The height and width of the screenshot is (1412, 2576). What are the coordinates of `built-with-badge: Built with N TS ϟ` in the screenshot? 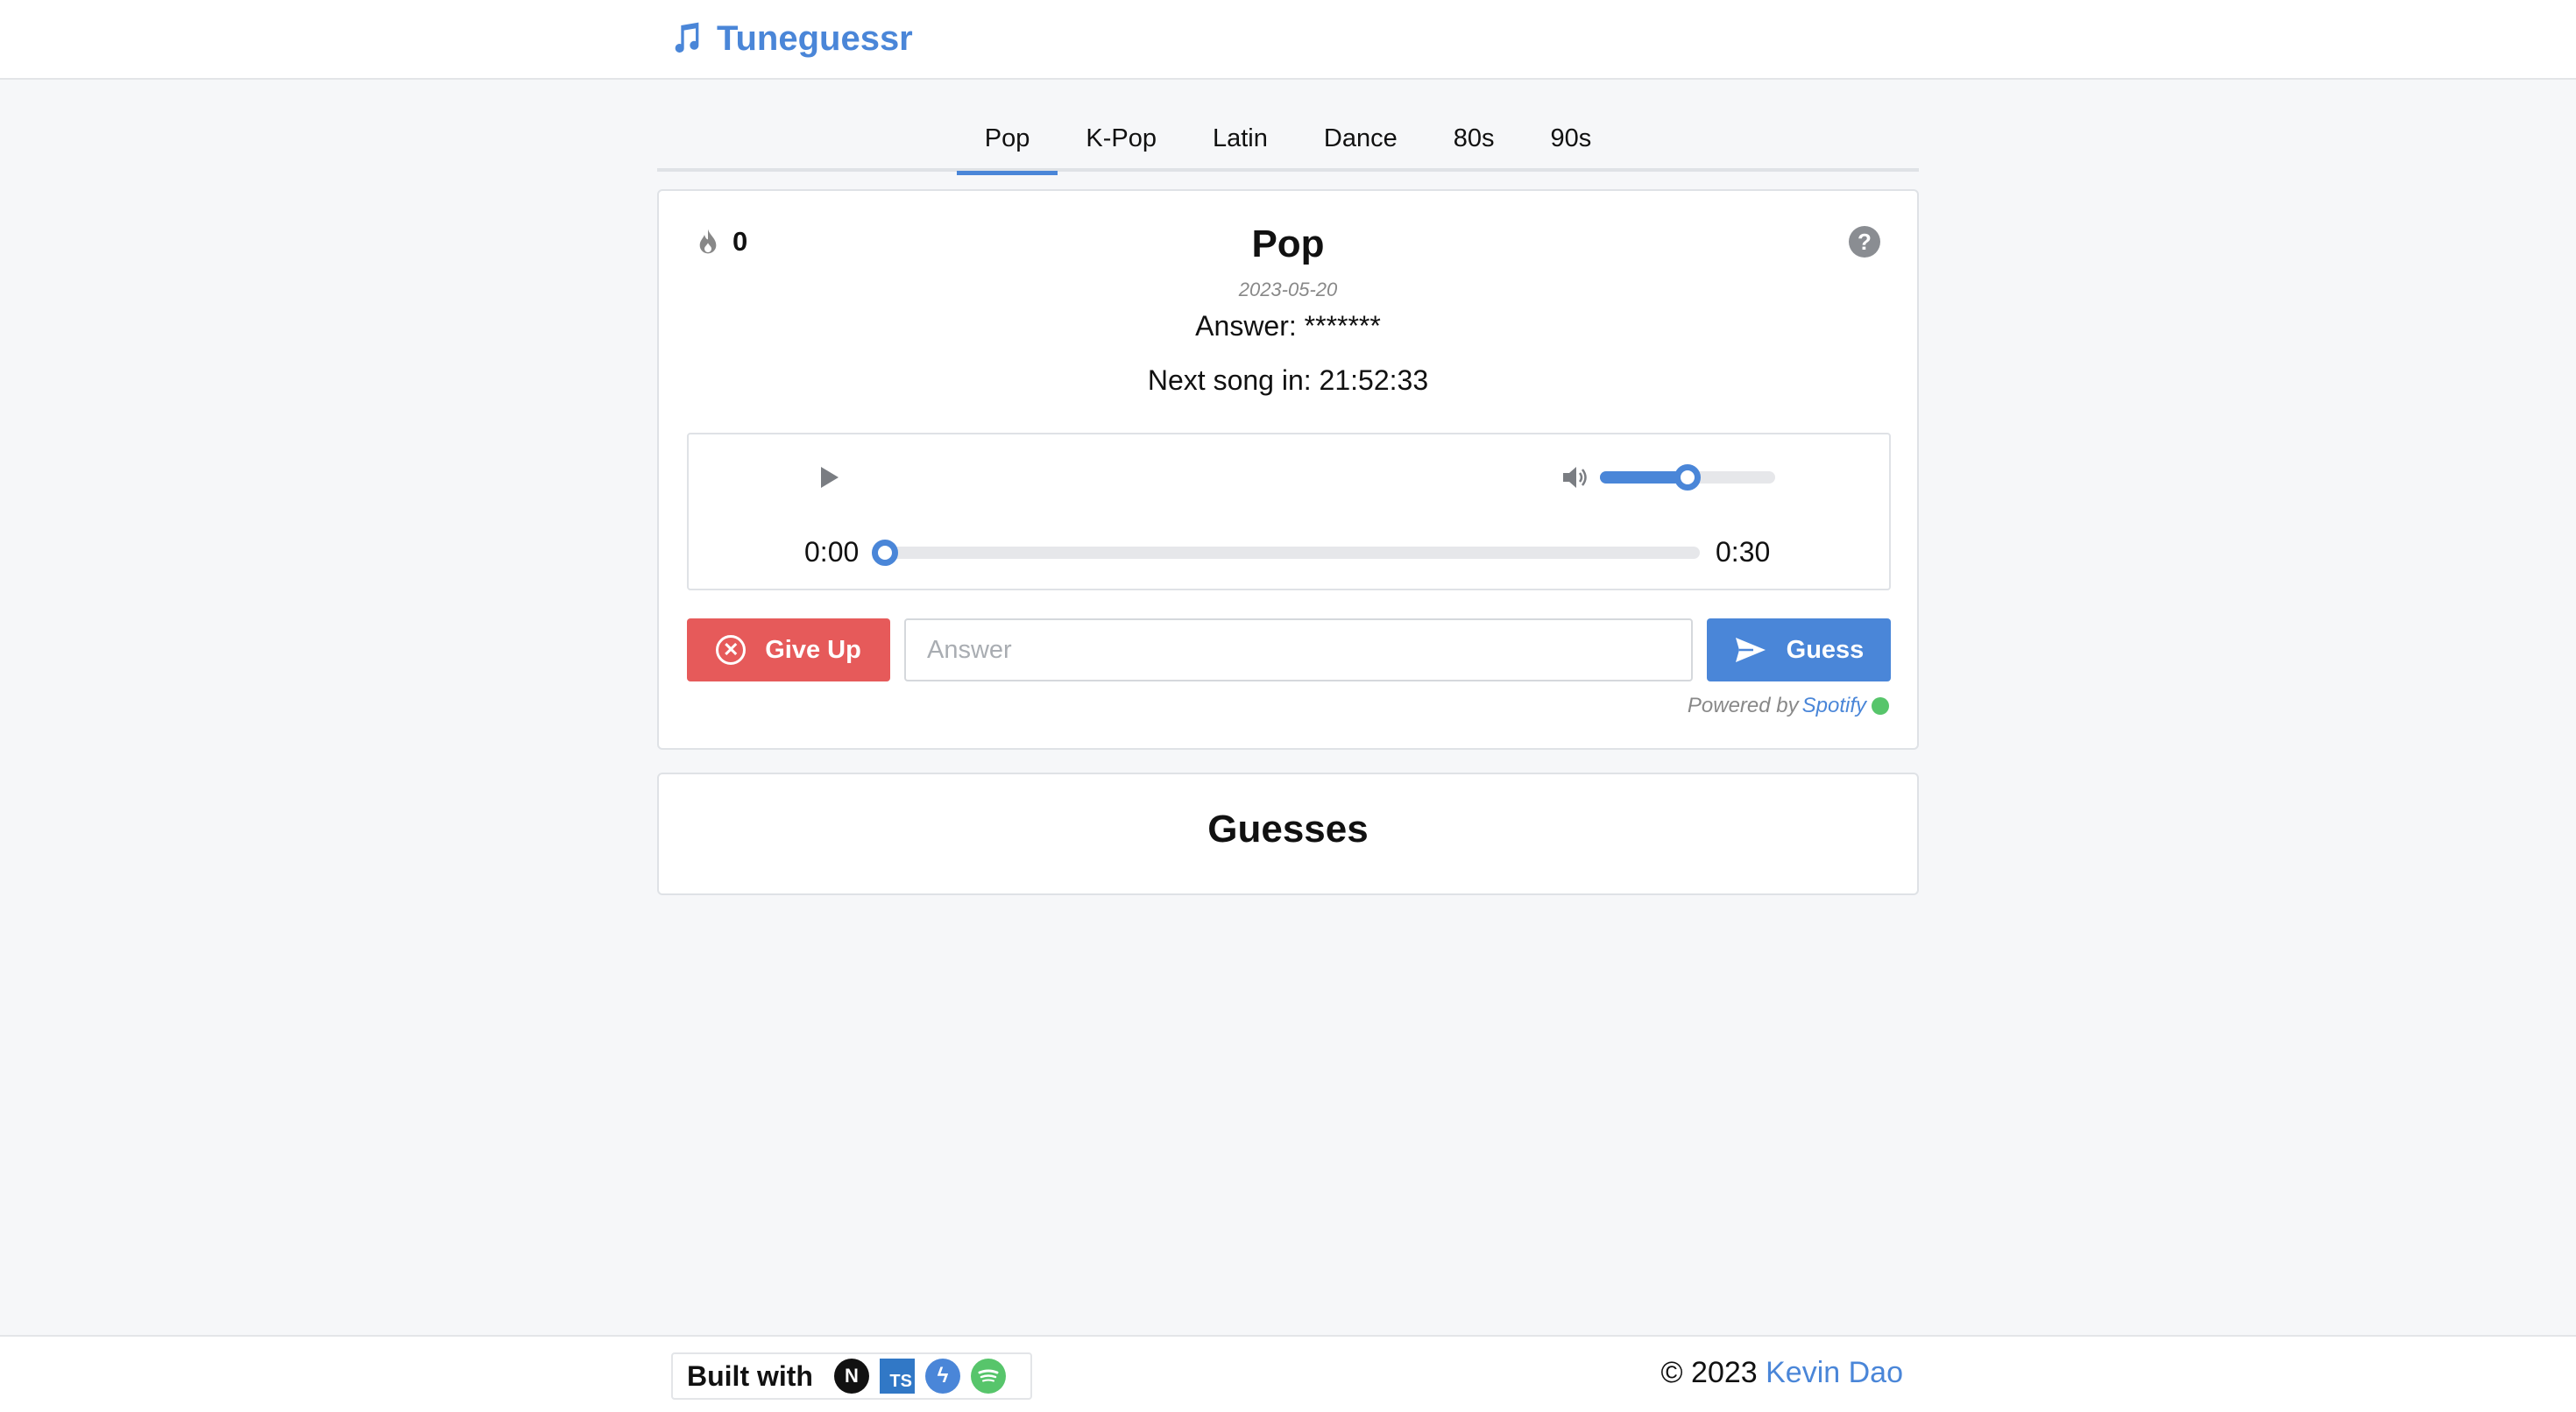 It's located at (851, 1376).